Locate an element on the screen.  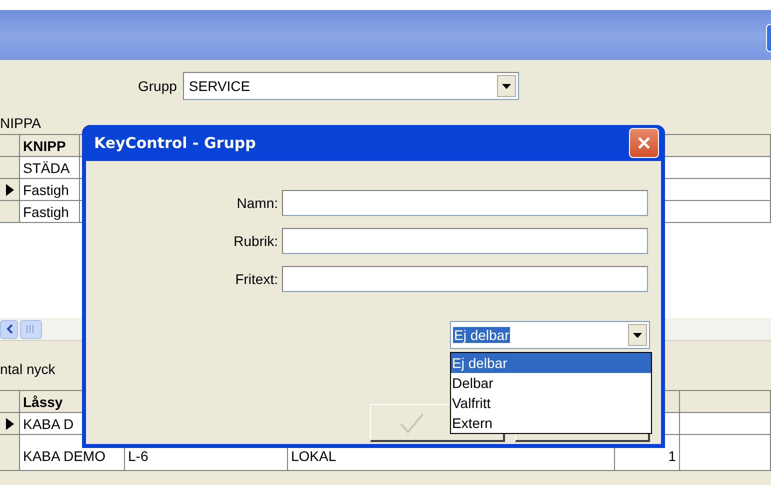
column-header: KNIPP is located at coordinates (50, 146).